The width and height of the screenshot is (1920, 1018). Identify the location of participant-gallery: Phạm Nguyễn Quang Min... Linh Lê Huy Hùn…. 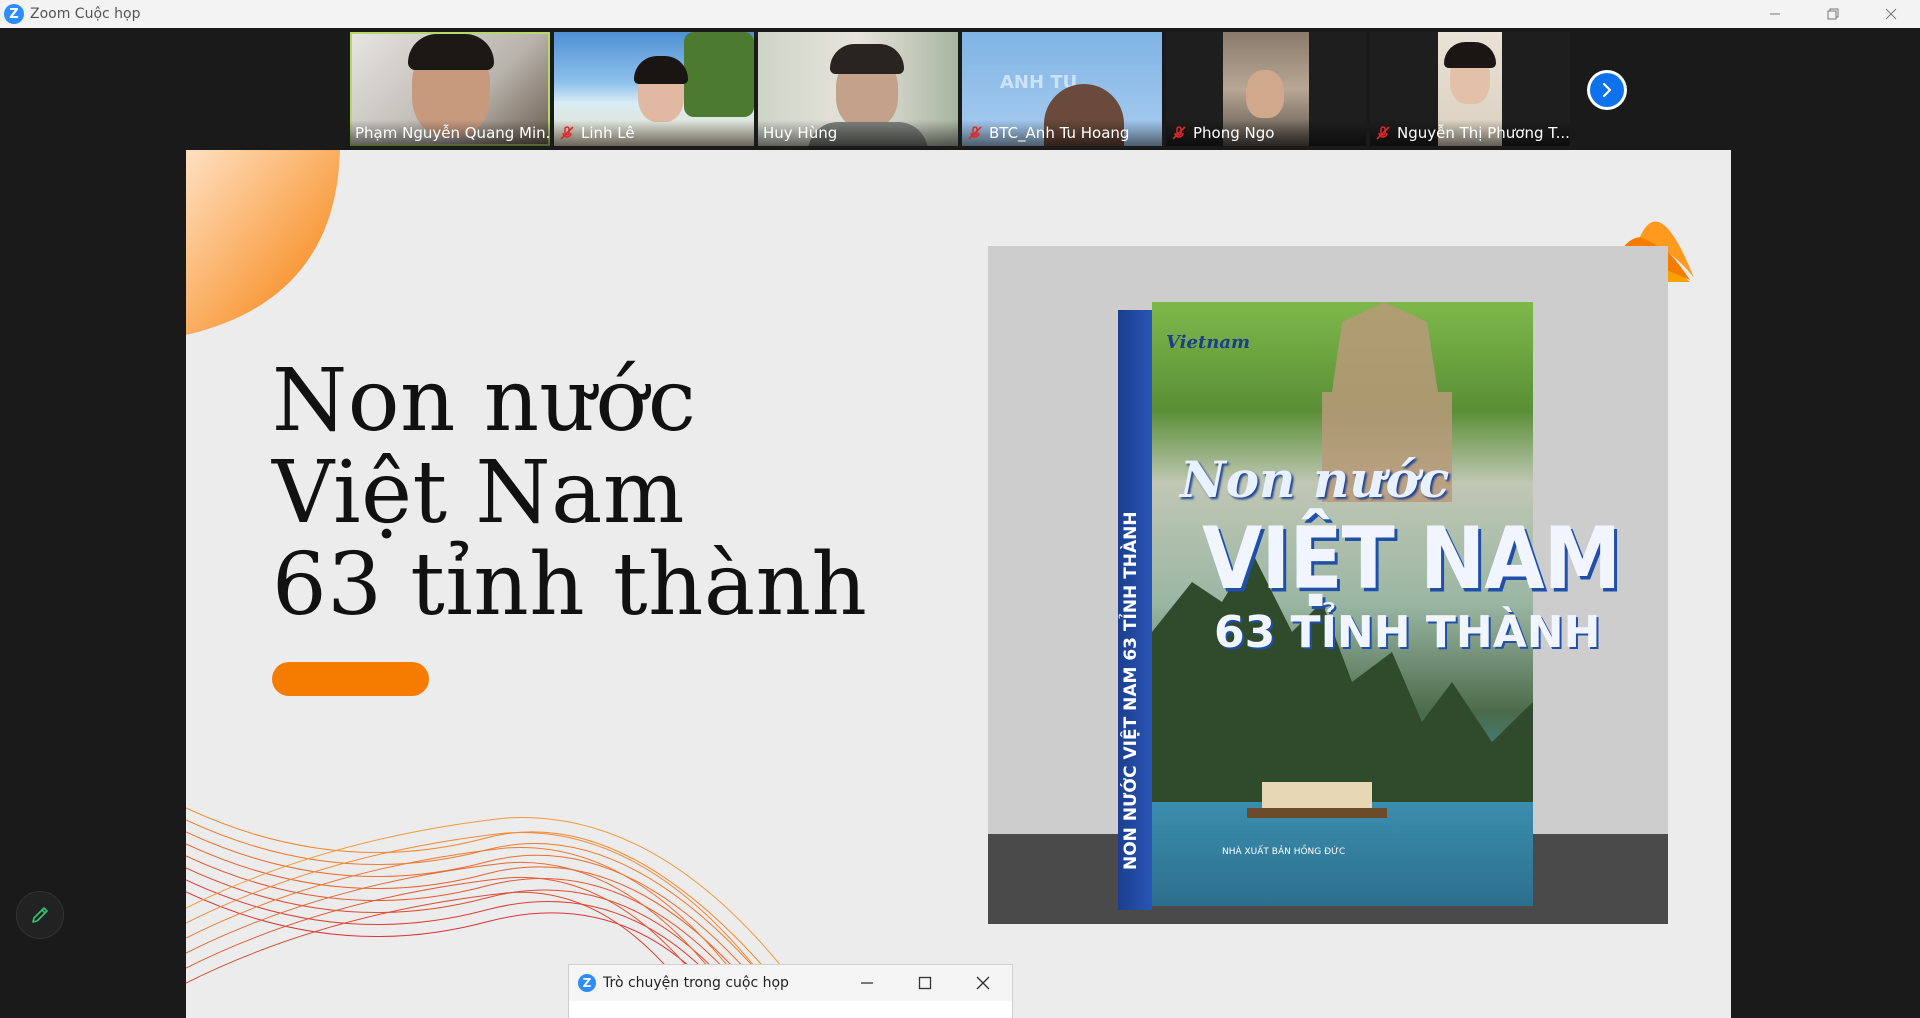
(960, 88).